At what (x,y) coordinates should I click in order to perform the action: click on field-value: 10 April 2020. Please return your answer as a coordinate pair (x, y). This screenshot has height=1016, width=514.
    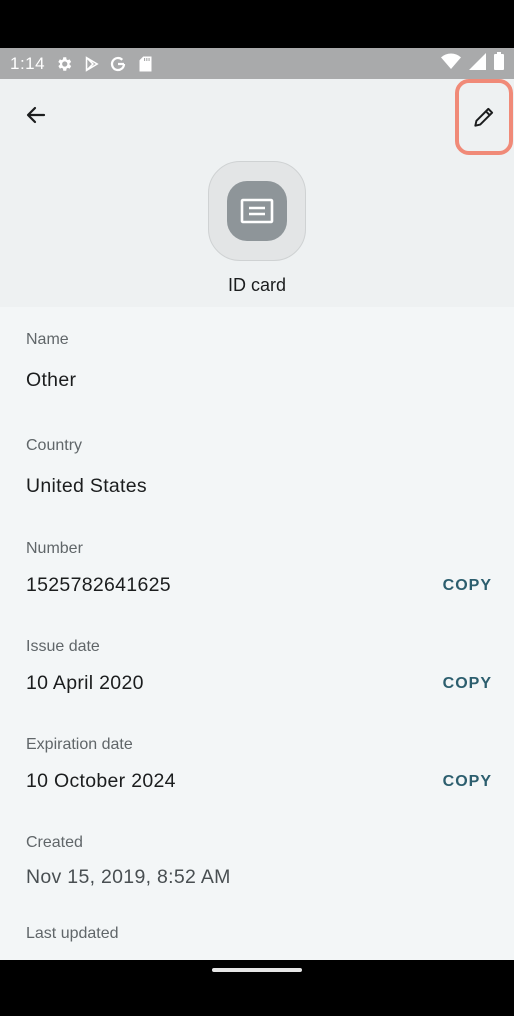
    Looking at the image, I should click on (85, 683).